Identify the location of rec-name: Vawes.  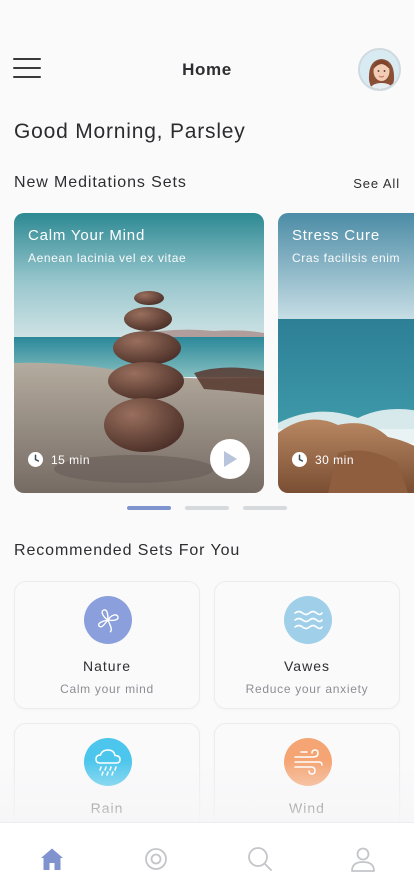
(307, 666).